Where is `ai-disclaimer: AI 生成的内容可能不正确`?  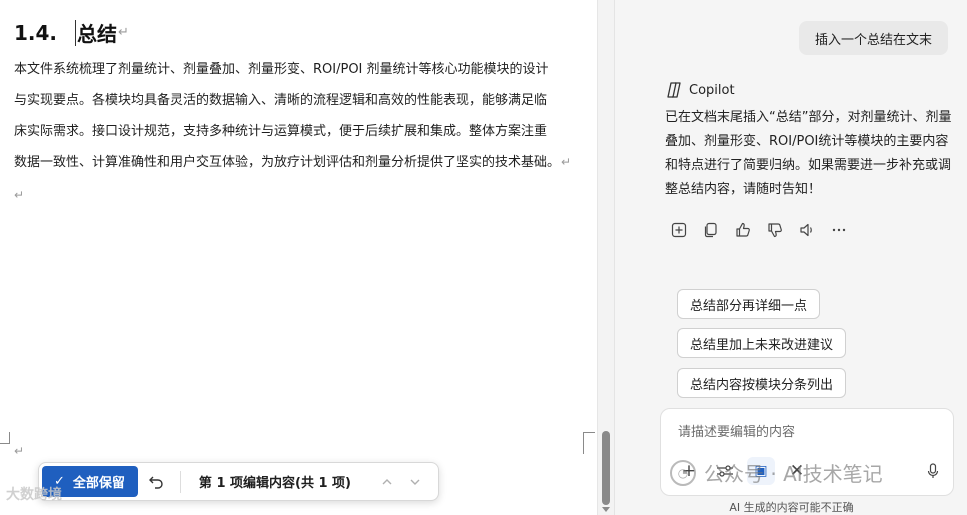 ai-disclaimer: AI 生成的内容可能不正确 is located at coordinates (791, 507).